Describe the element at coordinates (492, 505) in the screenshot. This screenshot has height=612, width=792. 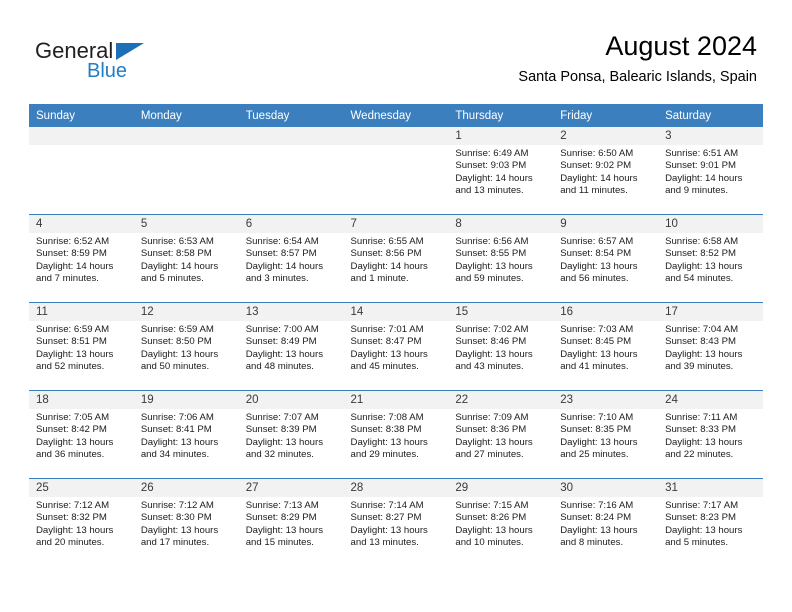
I see `sunrise-line: Sunrise: 7:15 AM` at that location.